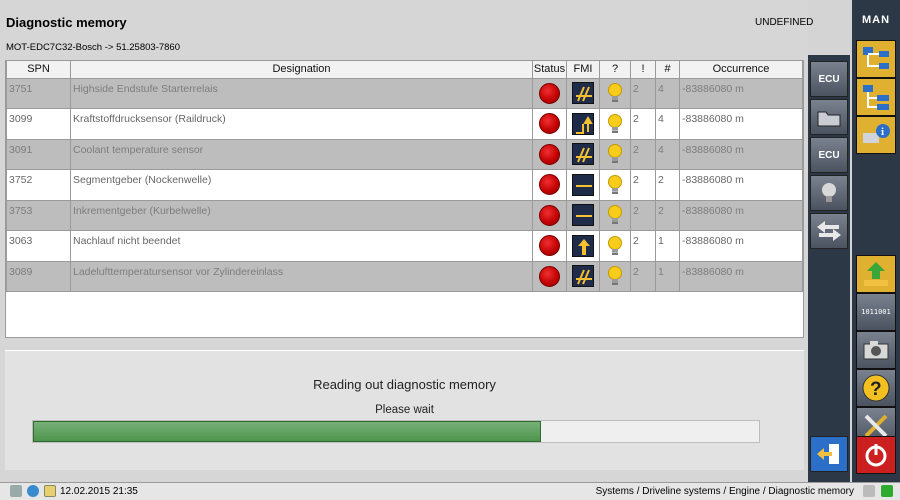  Describe the element at coordinates (301, 70) in the screenshot. I see `column-header-designation: Designation` at that location.